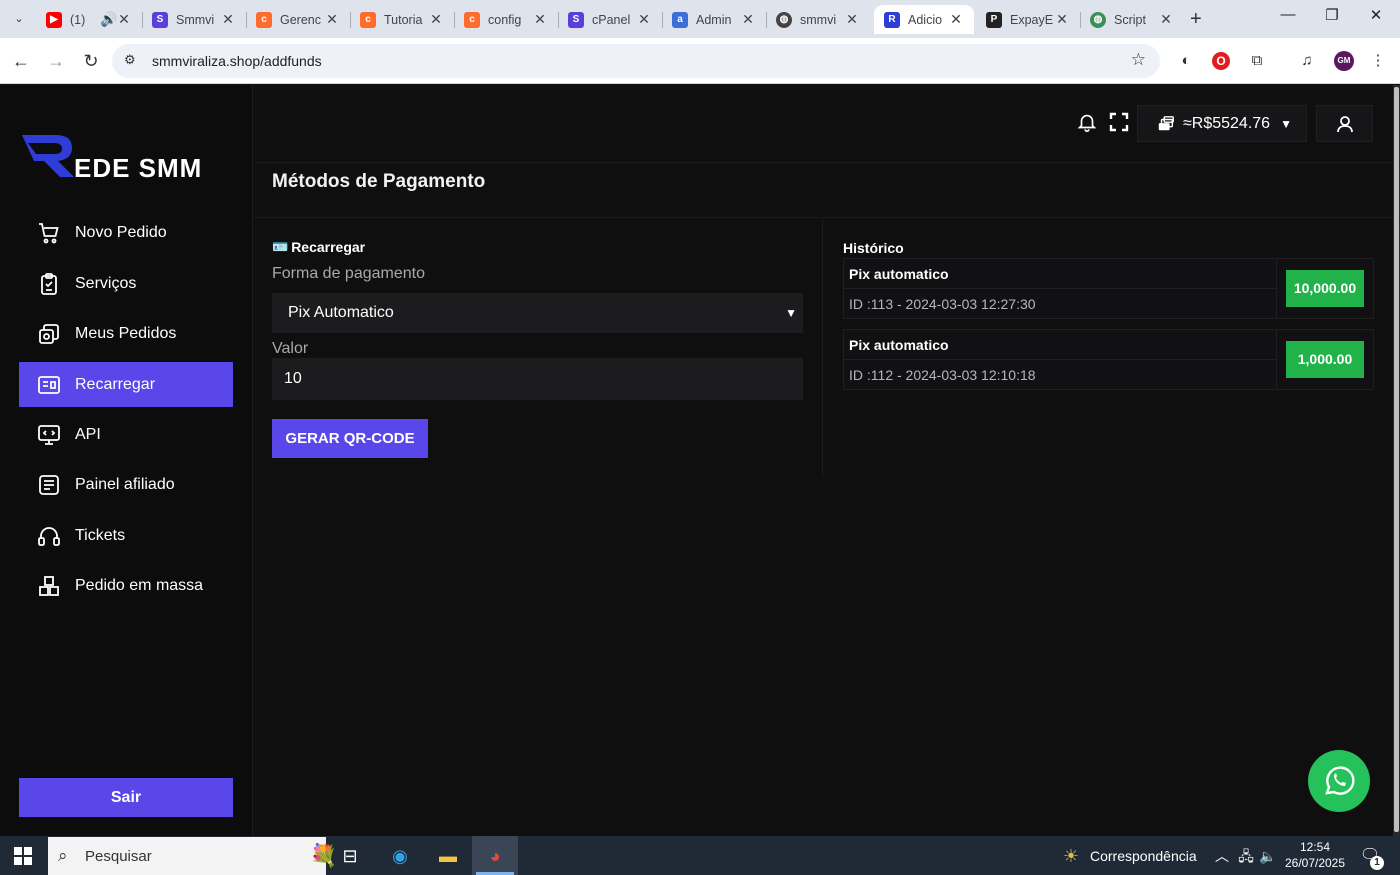 This screenshot has height=875, width=1400. What do you see at coordinates (126, 797) in the screenshot?
I see `logout-button: Sair` at bounding box center [126, 797].